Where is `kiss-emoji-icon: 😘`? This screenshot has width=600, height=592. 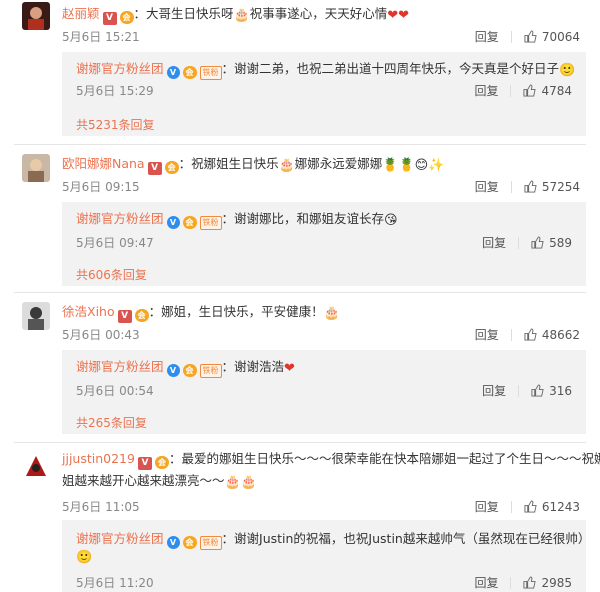
kiss-emoji-icon: 😘 is located at coordinates (391, 220).